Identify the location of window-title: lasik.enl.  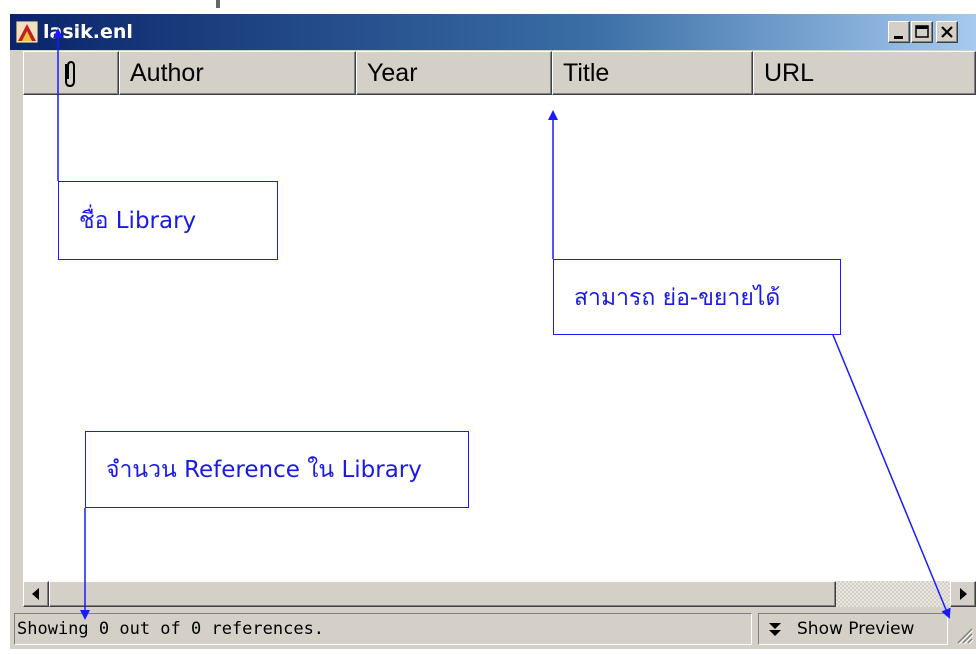
(88, 32).